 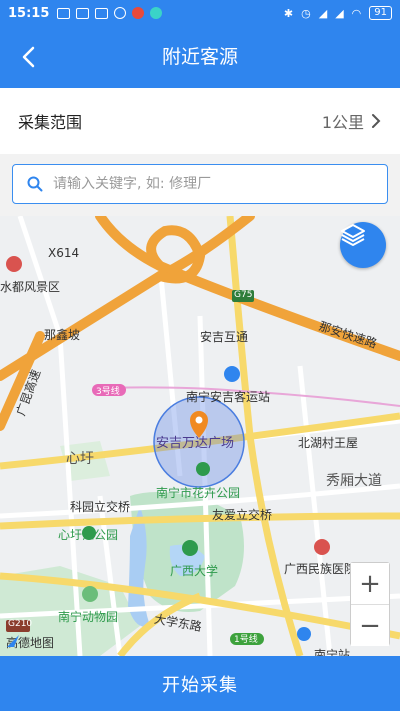 I want to click on range-label: 采集范围, so click(x=50, y=122).